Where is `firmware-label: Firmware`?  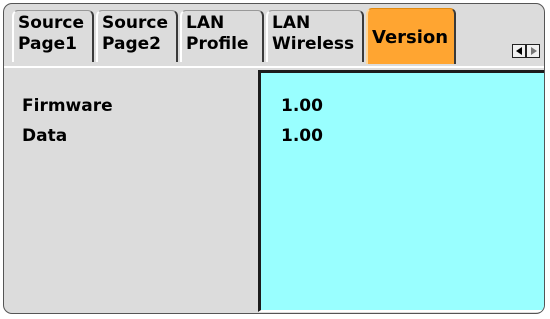 firmware-label: Firmware is located at coordinates (67, 106).